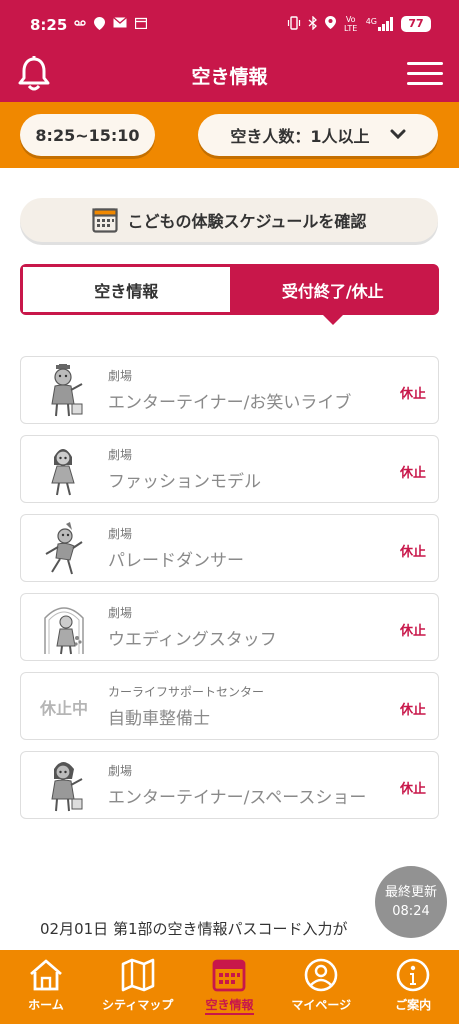 This screenshot has width=459, height=1024. I want to click on item-name: パレードダンサー, so click(176, 561).